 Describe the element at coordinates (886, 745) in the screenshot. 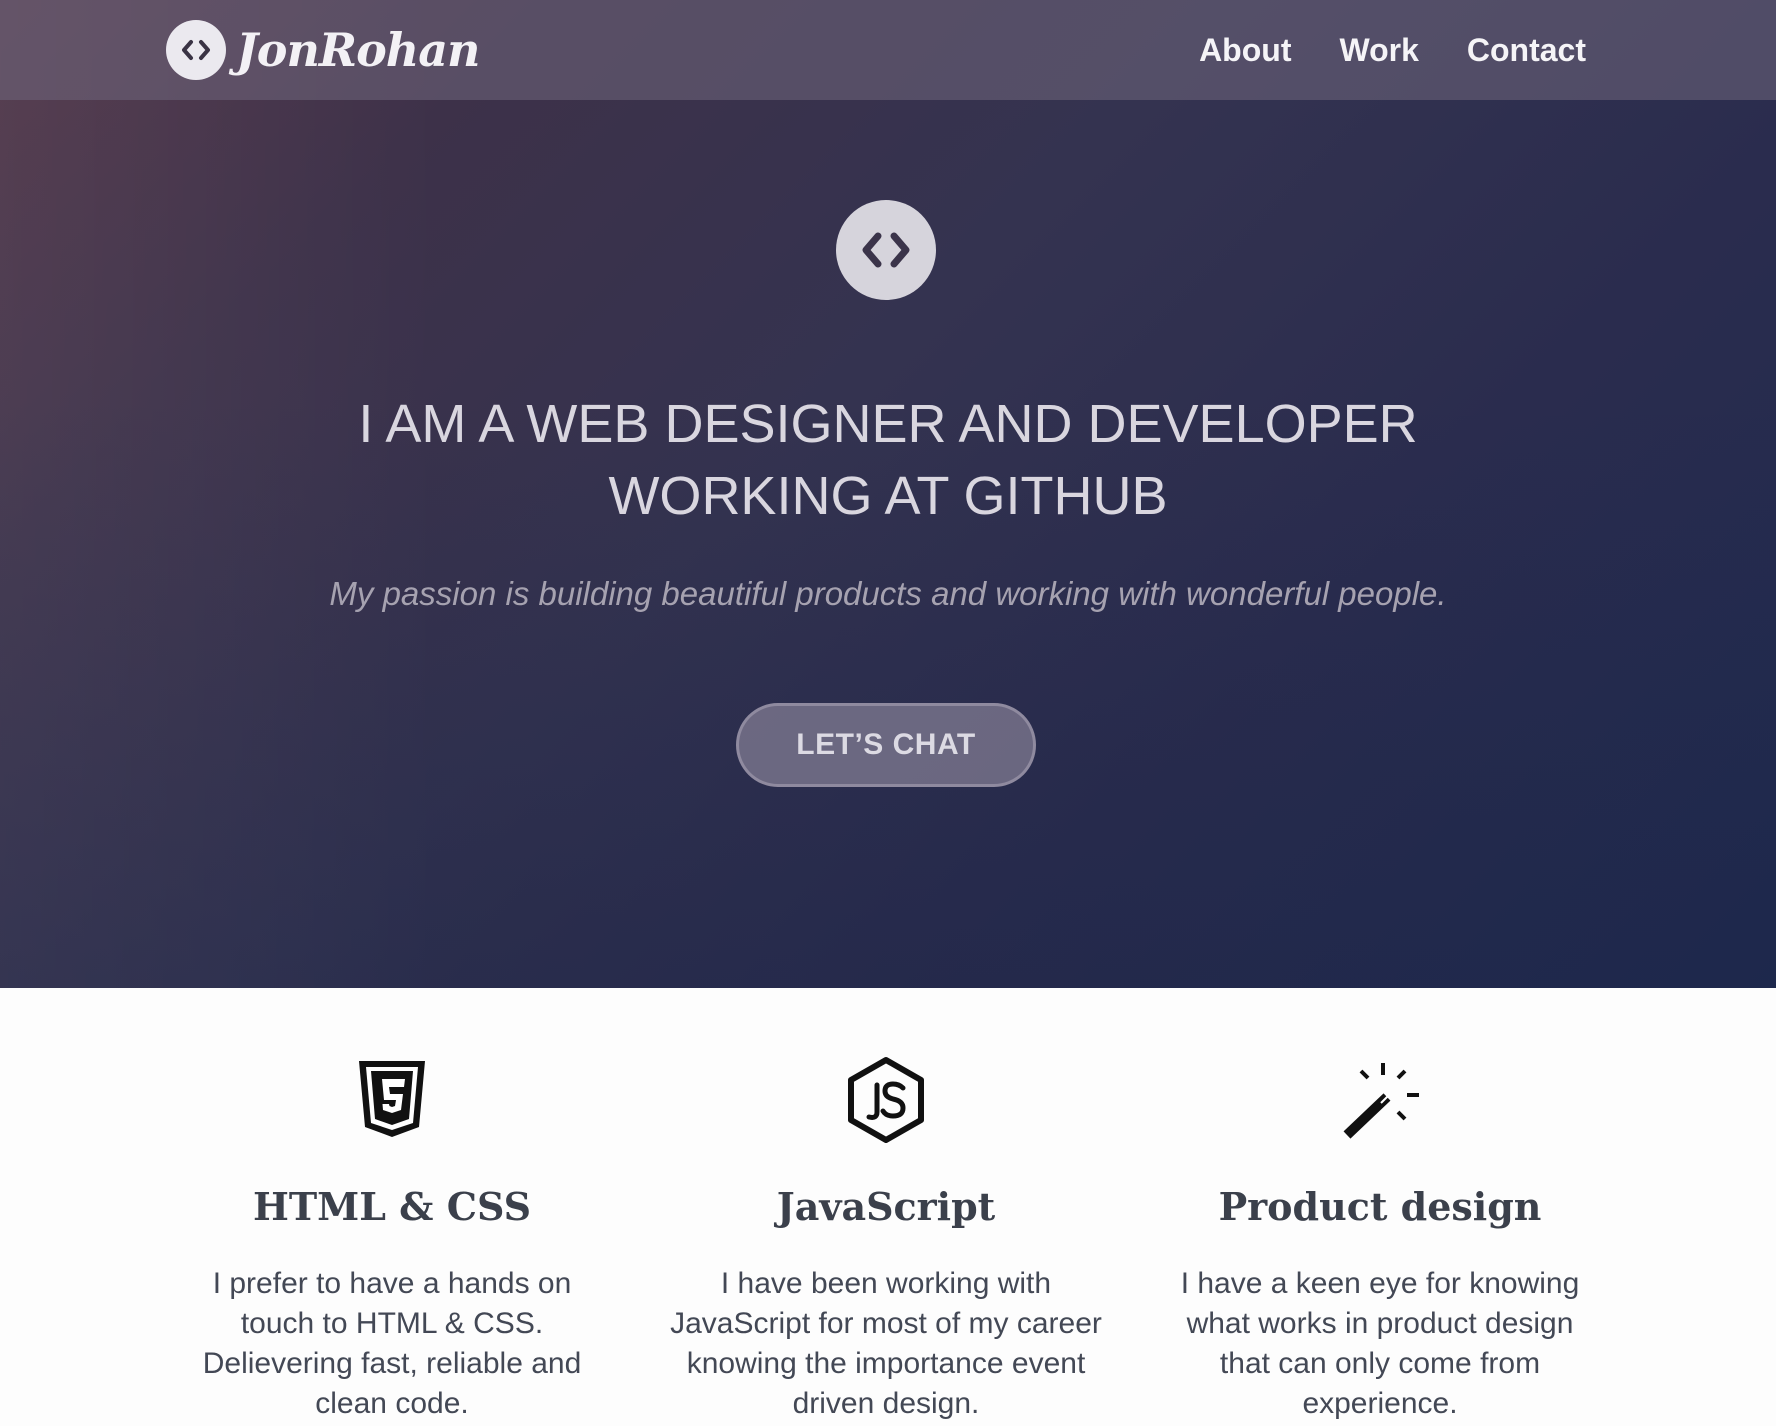

I see `lets-chat-button: LET’S CHAT` at that location.